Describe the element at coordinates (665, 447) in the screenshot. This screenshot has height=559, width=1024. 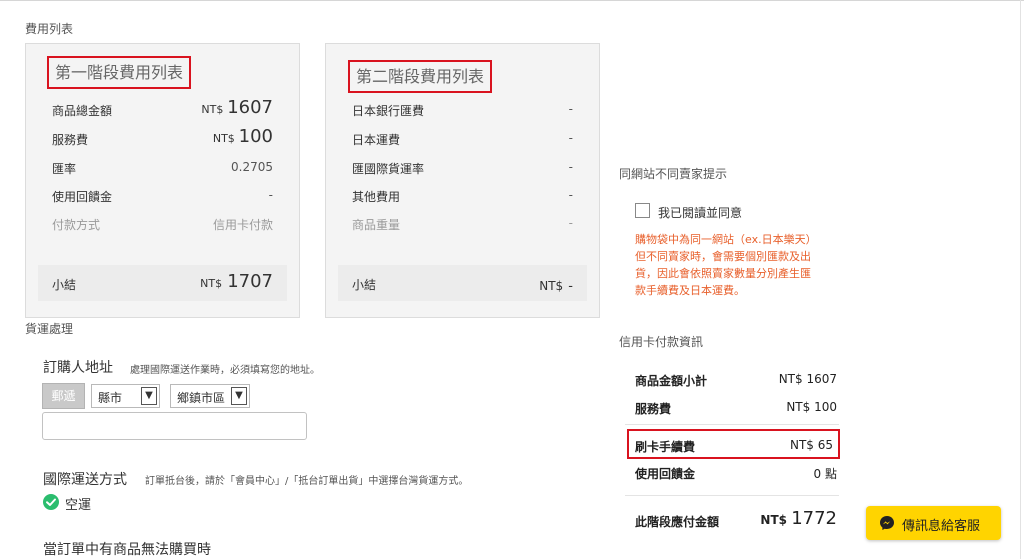
I see `row-label: 刷卡手續費` at that location.